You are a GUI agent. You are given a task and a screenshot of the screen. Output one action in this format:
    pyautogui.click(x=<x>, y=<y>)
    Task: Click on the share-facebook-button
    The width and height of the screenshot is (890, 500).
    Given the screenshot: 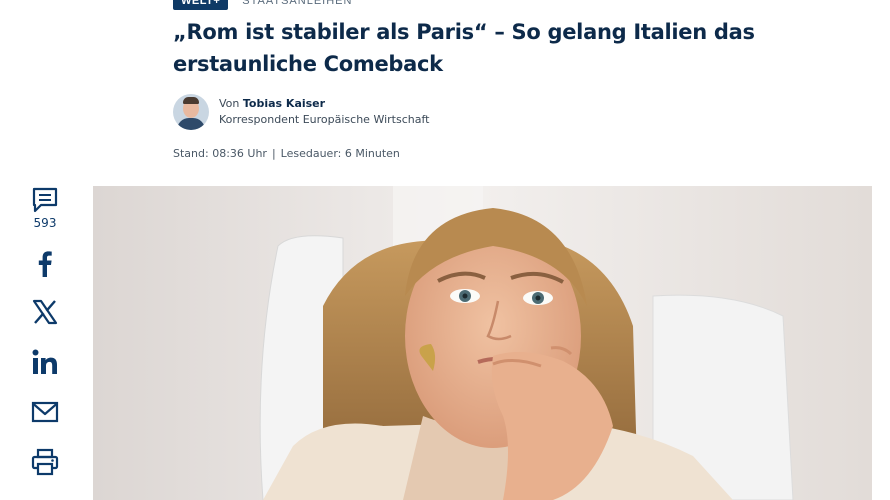 What is the action you would take?
    pyautogui.click(x=45, y=263)
    